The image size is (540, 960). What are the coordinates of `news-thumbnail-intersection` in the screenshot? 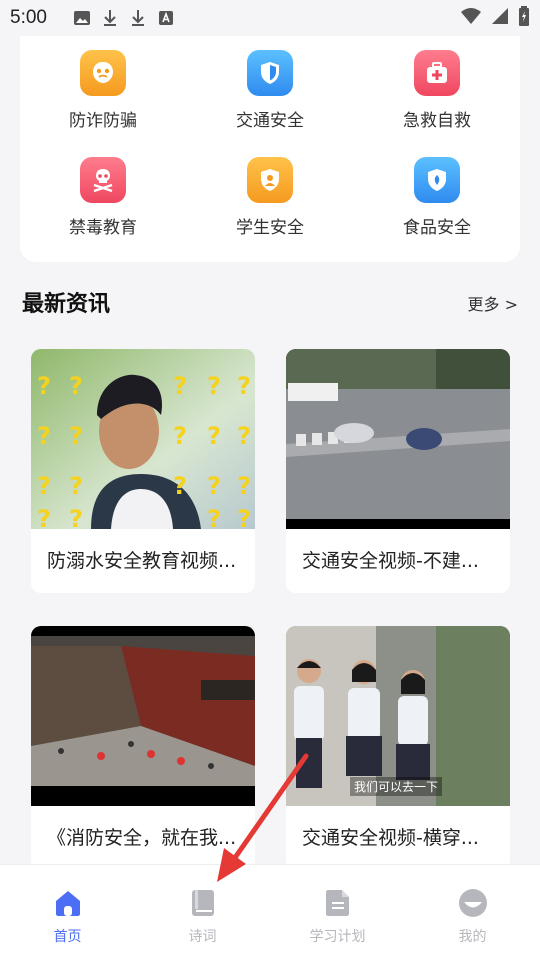 It's located at (398, 439).